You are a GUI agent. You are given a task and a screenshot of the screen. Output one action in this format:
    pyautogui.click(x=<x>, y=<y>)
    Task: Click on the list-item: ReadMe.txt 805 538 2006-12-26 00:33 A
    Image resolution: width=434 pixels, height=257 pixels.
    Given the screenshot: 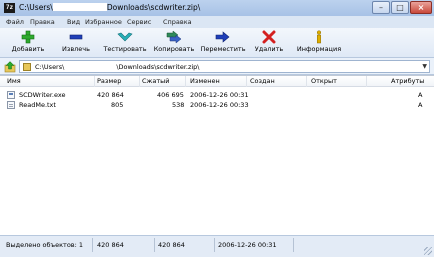 What is the action you would take?
    pyautogui.click(x=217, y=105)
    